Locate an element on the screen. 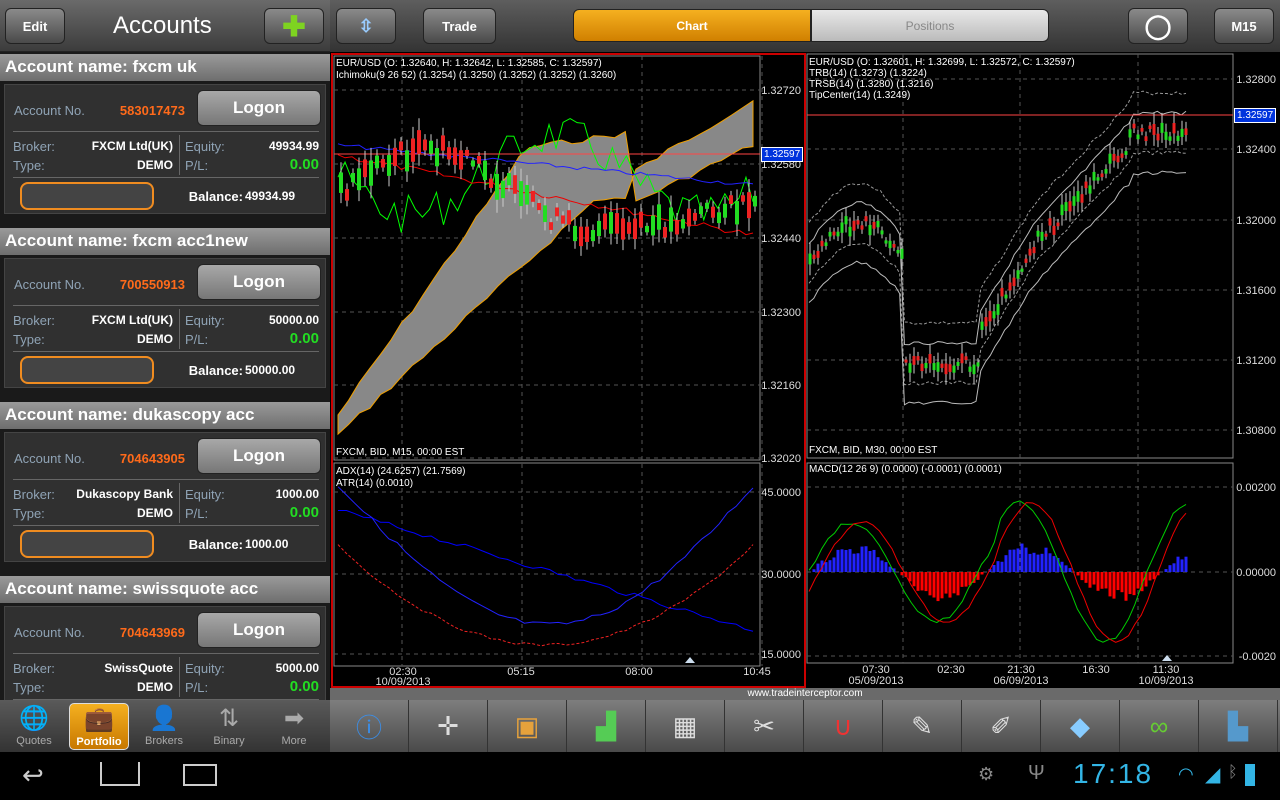 The width and height of the screenshot is (1280, 800). edit-button: Edit is located at coordinates (35, 26).